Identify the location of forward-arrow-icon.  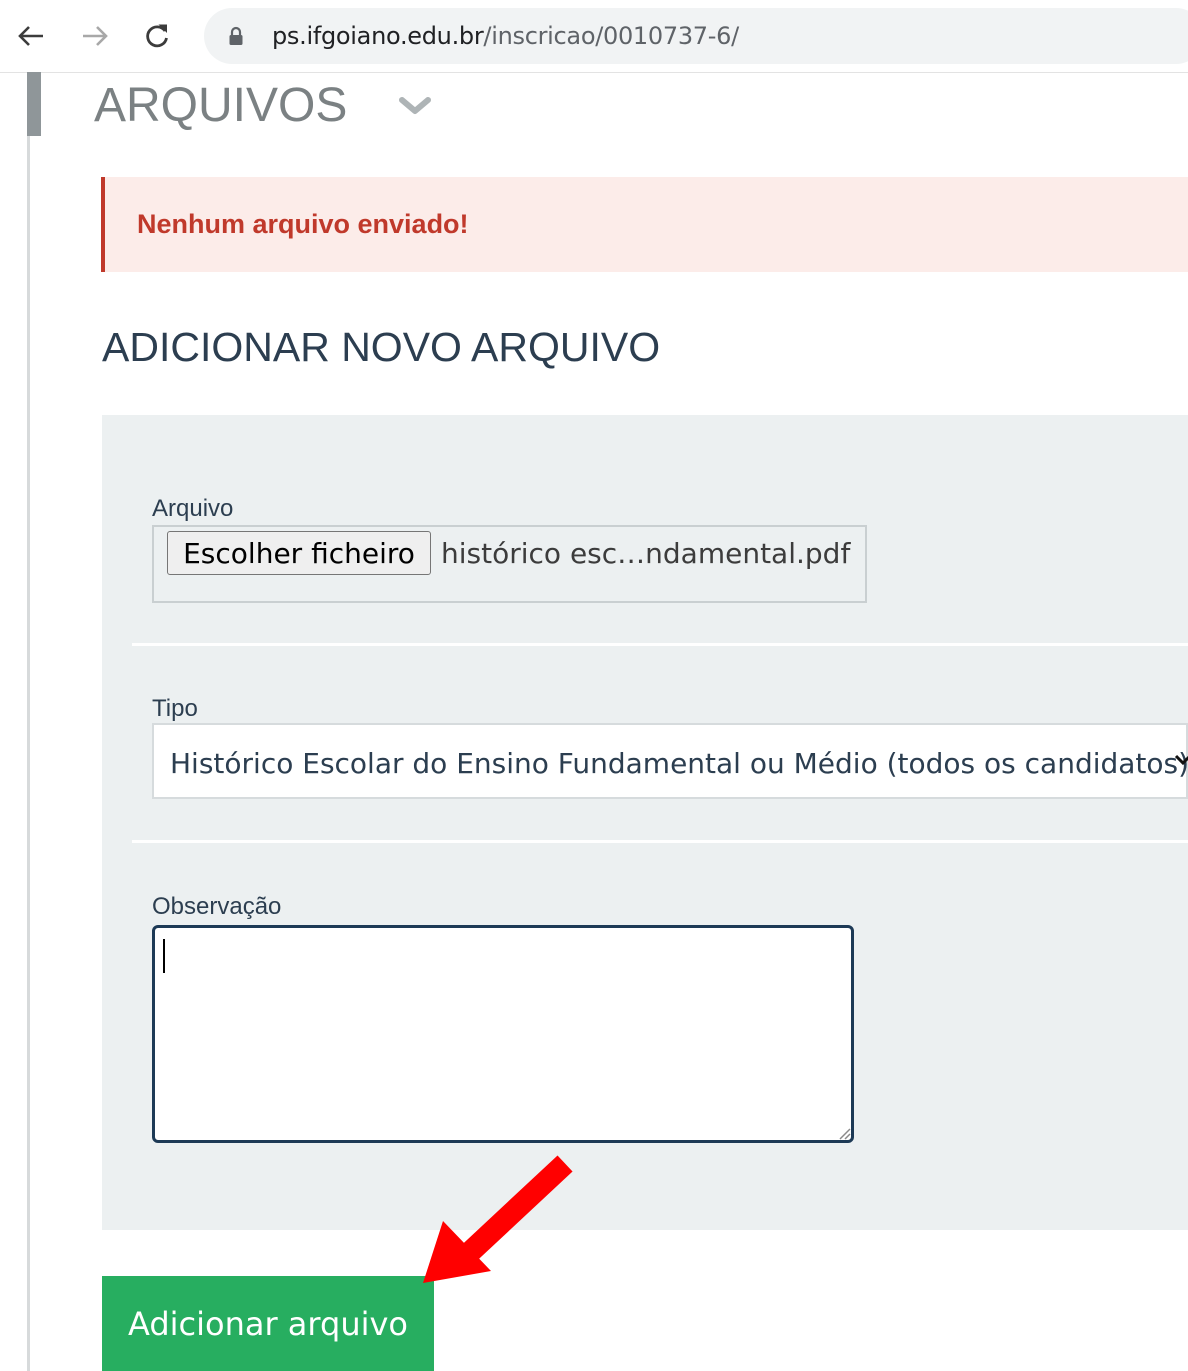
(95, 36).